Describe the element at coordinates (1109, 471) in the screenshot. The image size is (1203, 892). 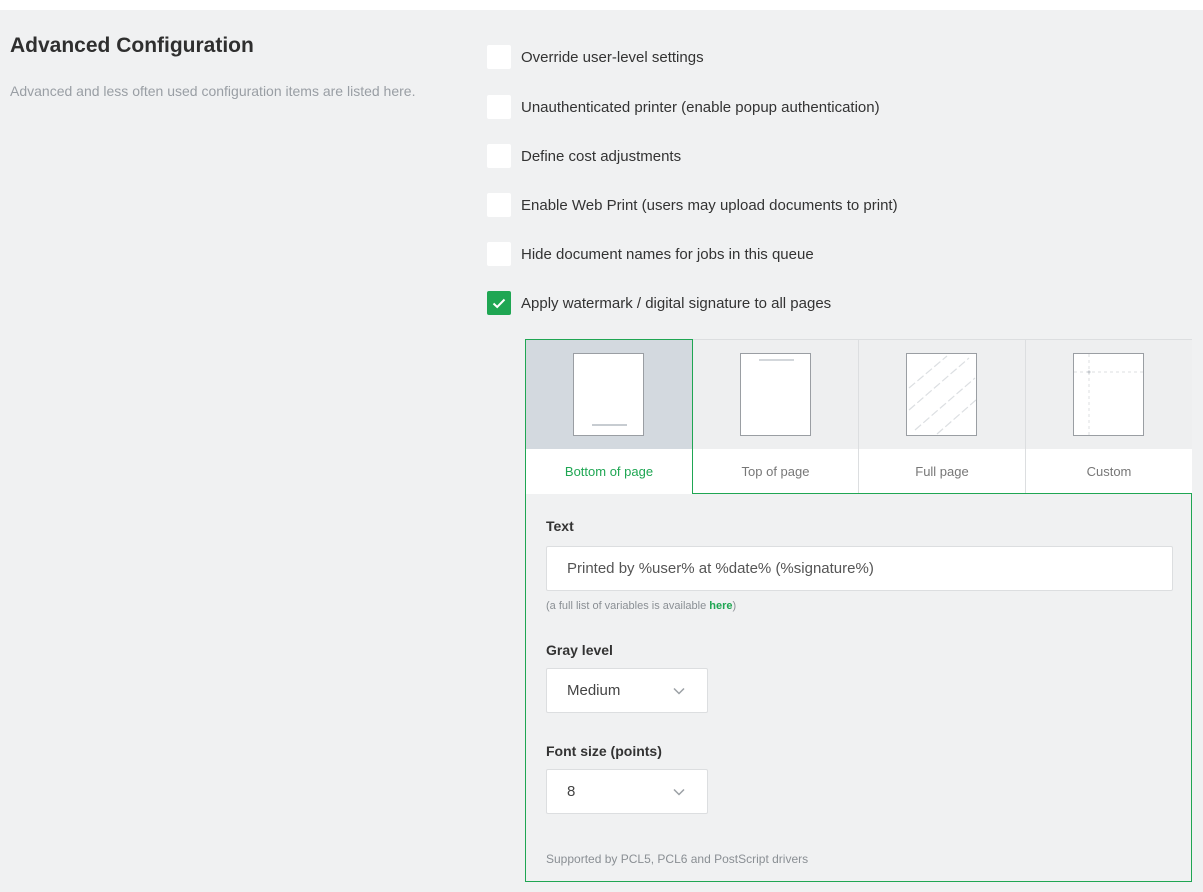
I see `tab-label: Custom` at that location.